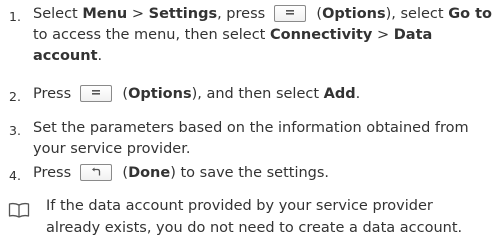 The width and height of the screenshot is (496, 243). I want to click on done-label: Done, so click(149, 173).